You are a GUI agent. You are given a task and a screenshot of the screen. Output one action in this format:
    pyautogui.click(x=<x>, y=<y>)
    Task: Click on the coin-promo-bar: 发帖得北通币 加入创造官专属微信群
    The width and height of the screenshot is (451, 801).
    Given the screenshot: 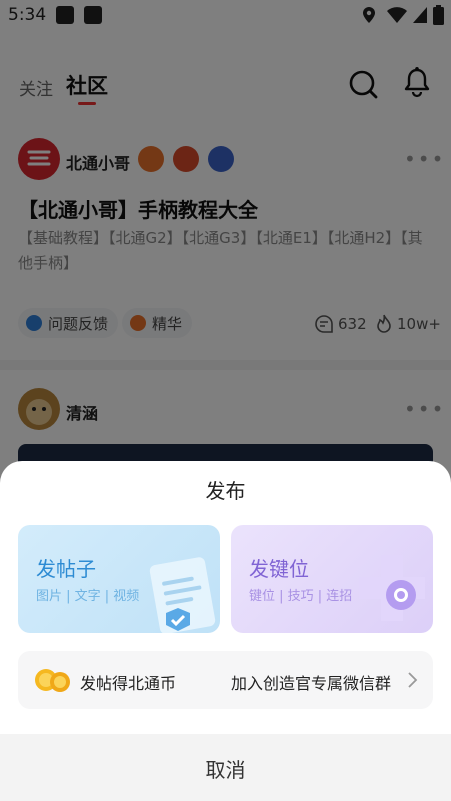 What is the action you would take?
    pyautogui.click(x=225, y=680)
    